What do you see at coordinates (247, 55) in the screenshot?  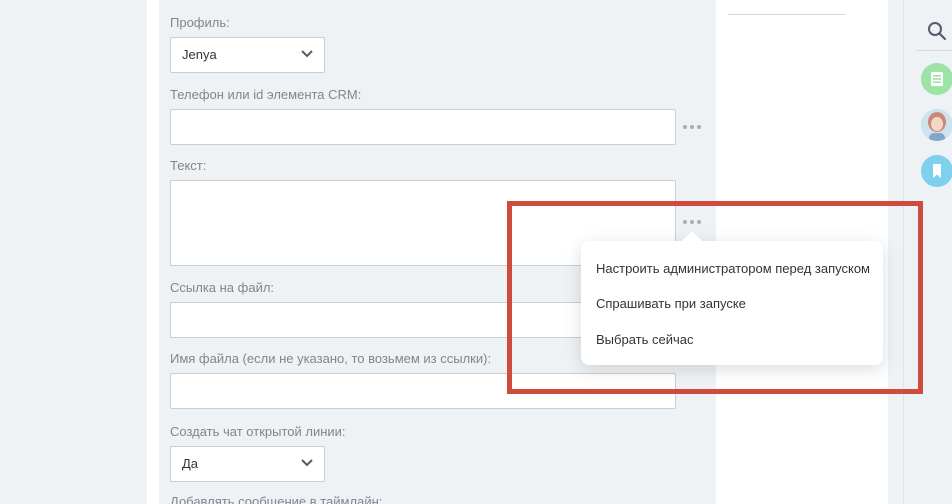 I see `profile-select: Jenya` at bounding box center [247, 55].